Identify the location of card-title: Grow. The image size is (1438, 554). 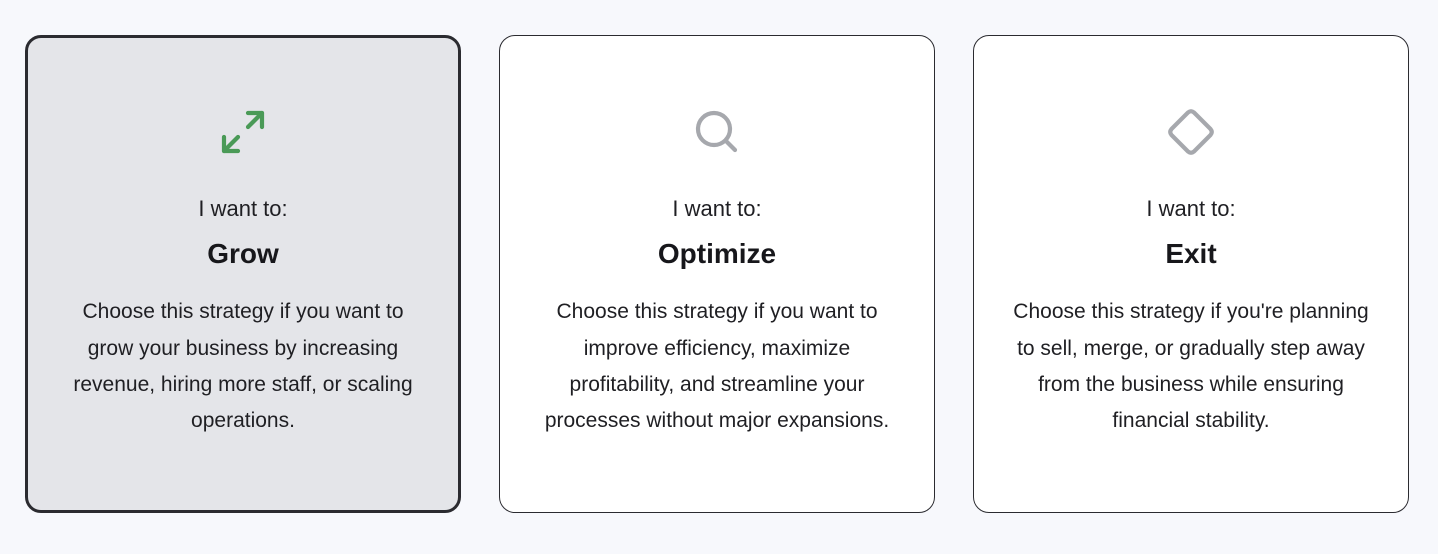
(243, 254).